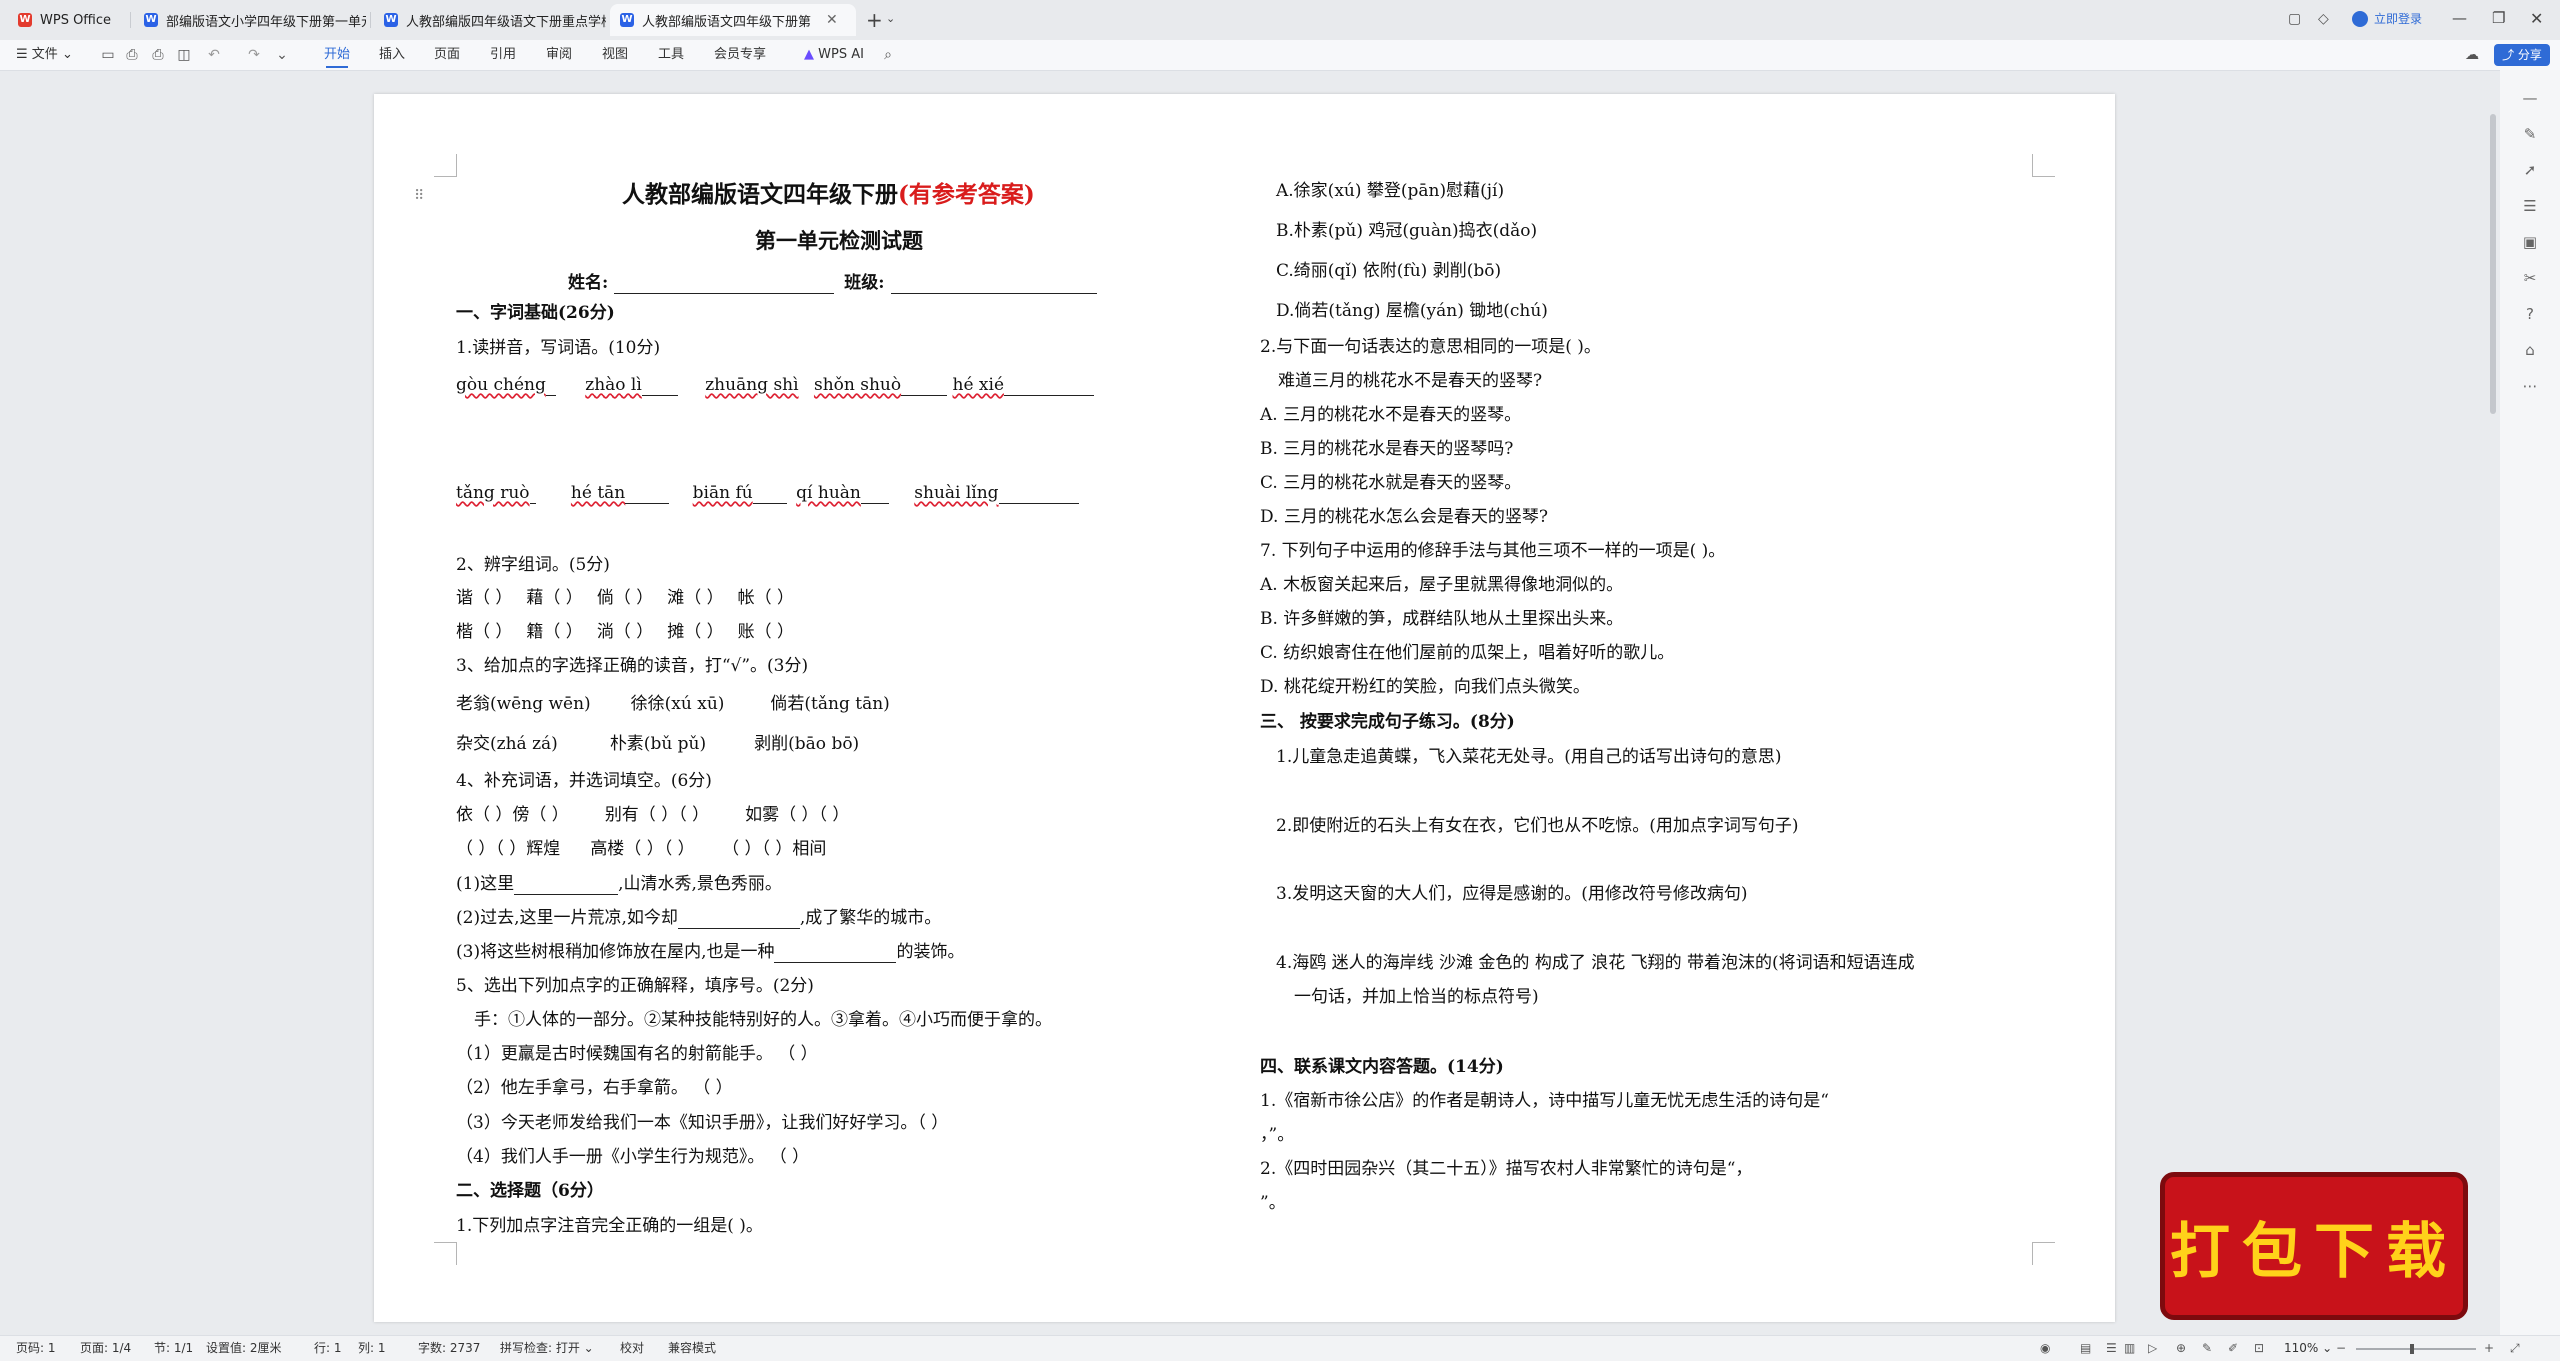 The image size is (2560, 1361). I want to click on tab-list-chevron-icon: ⌄, so click(890, 18).